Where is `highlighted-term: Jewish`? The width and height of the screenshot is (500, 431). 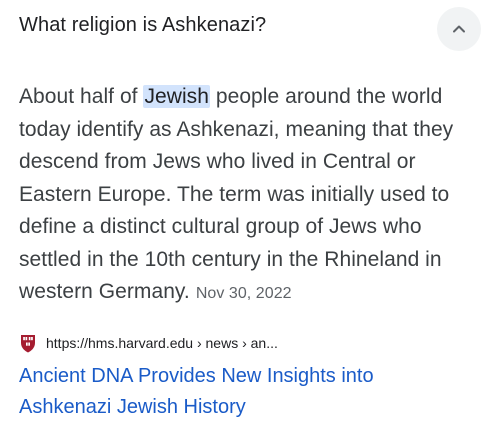
highlighted-term: Jewish is located at coordinates (176, 96).